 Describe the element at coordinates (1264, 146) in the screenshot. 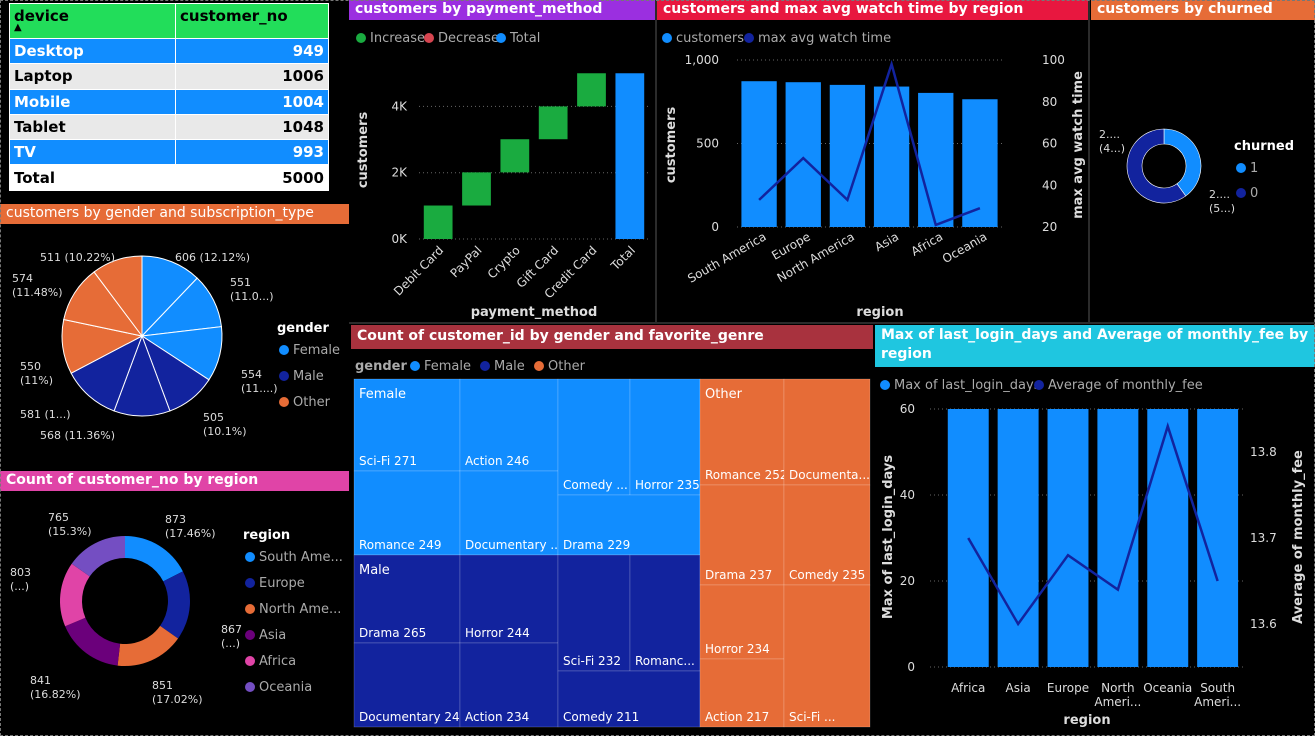

I see `legend-title: churned` at that location.